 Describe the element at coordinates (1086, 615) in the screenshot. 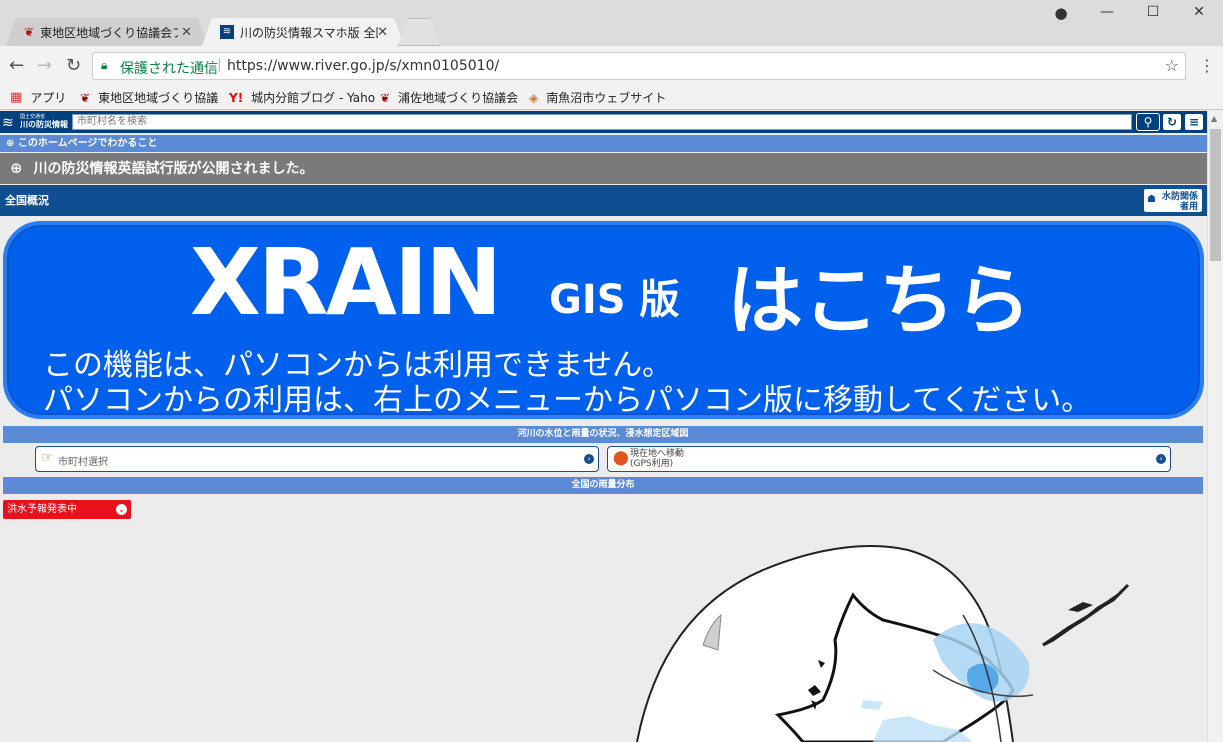

I see `kurile-islands` at that location.